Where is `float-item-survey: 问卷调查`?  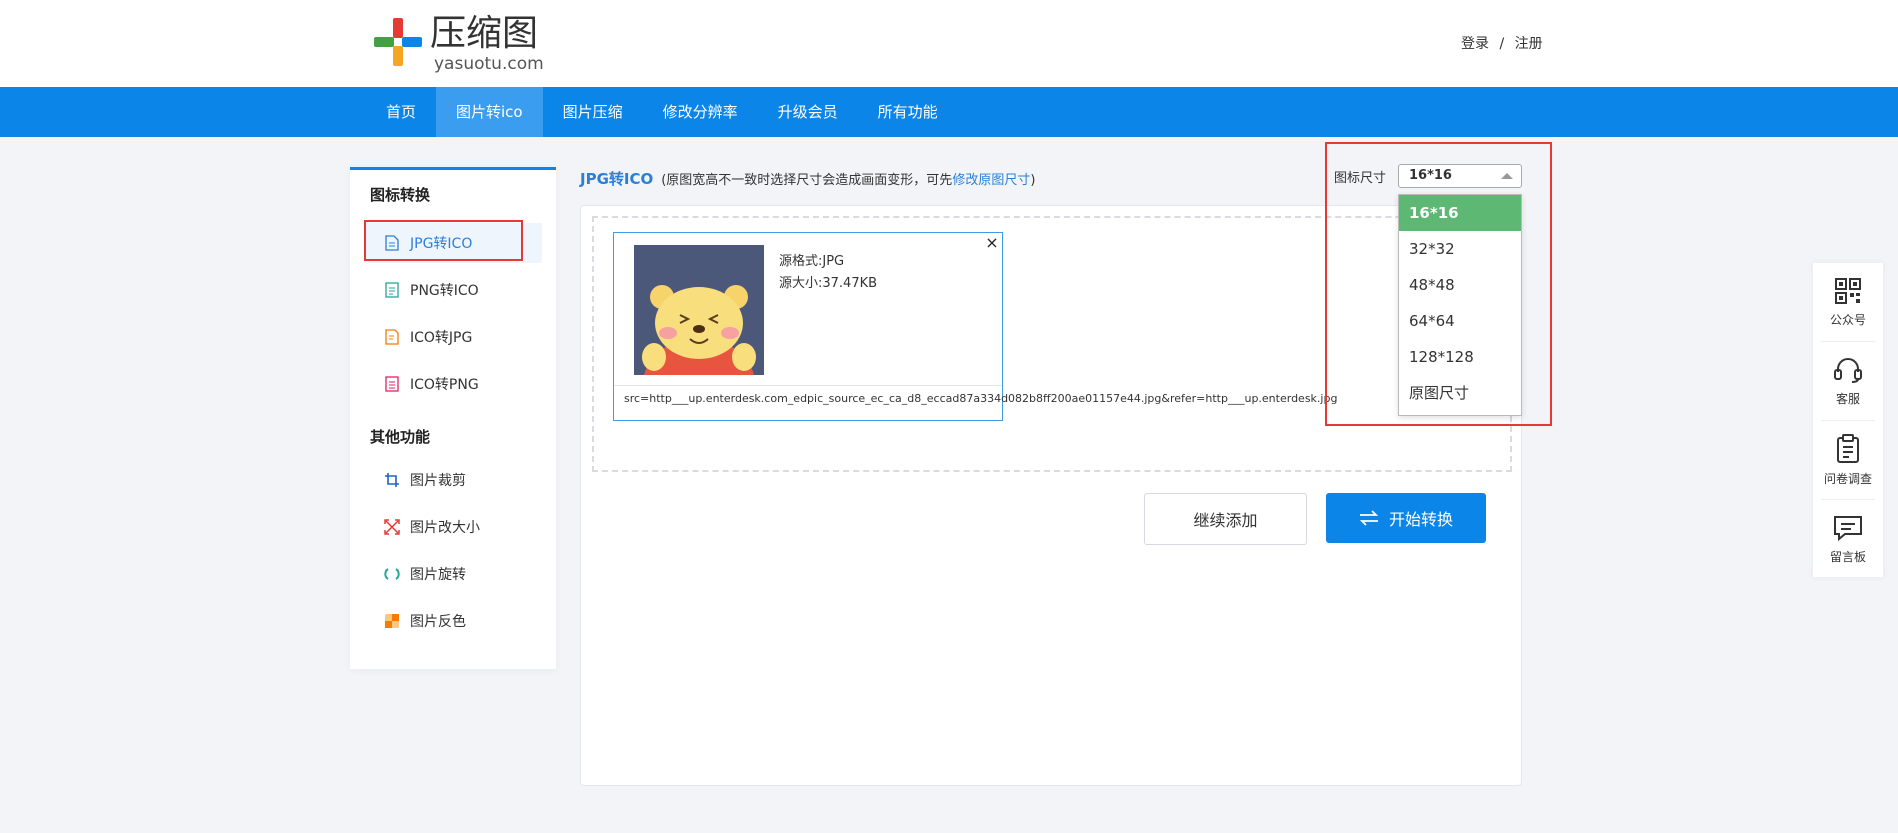
float-item-survey: 问卷调查 is located at coordinates (1848, 460).